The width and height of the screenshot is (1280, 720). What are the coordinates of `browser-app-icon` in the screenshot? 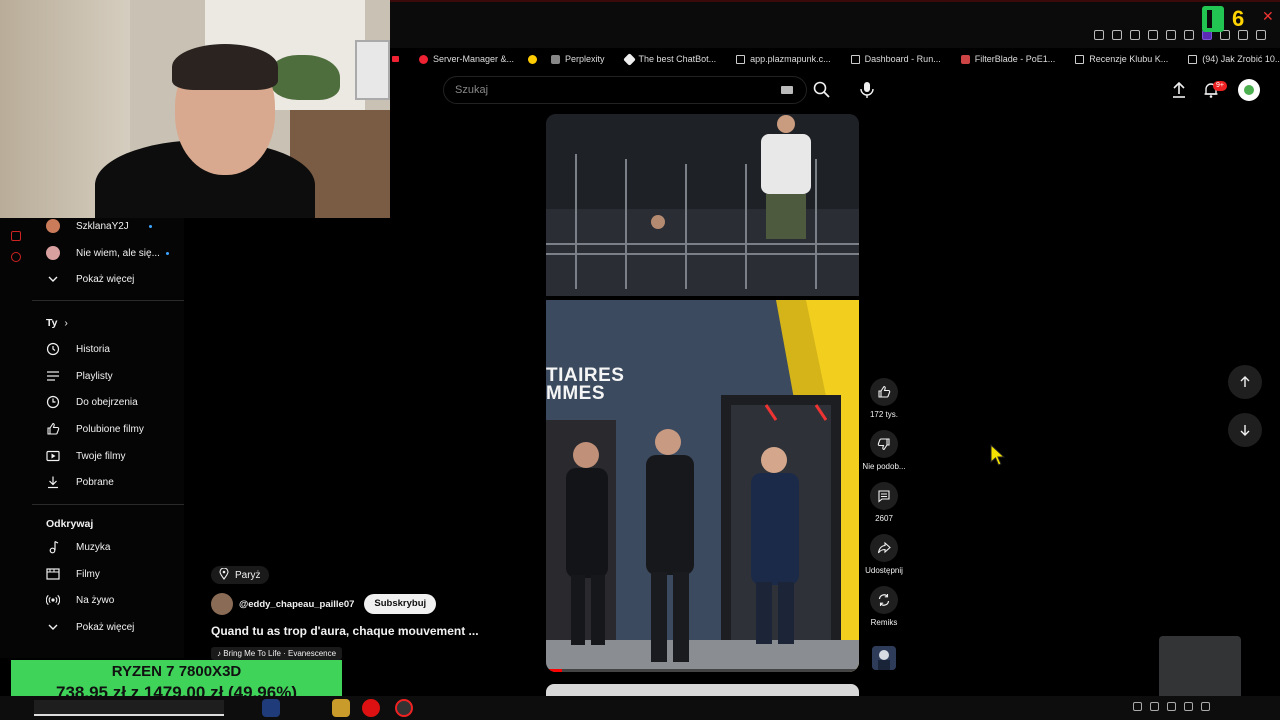 It's located at (404, 708).